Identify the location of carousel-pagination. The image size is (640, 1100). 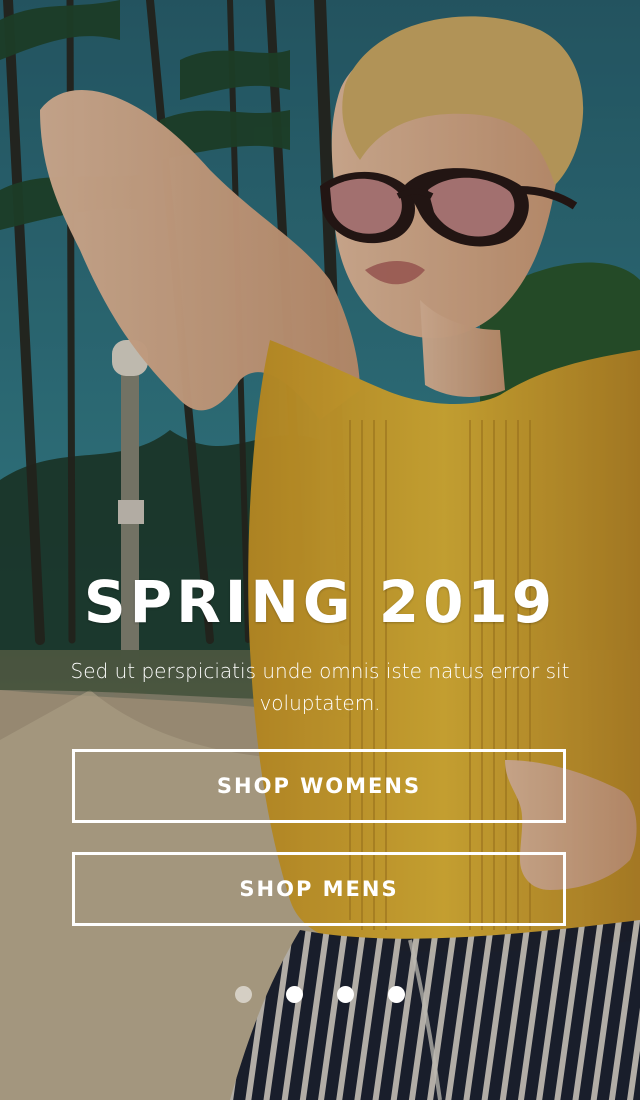
(320, 995).